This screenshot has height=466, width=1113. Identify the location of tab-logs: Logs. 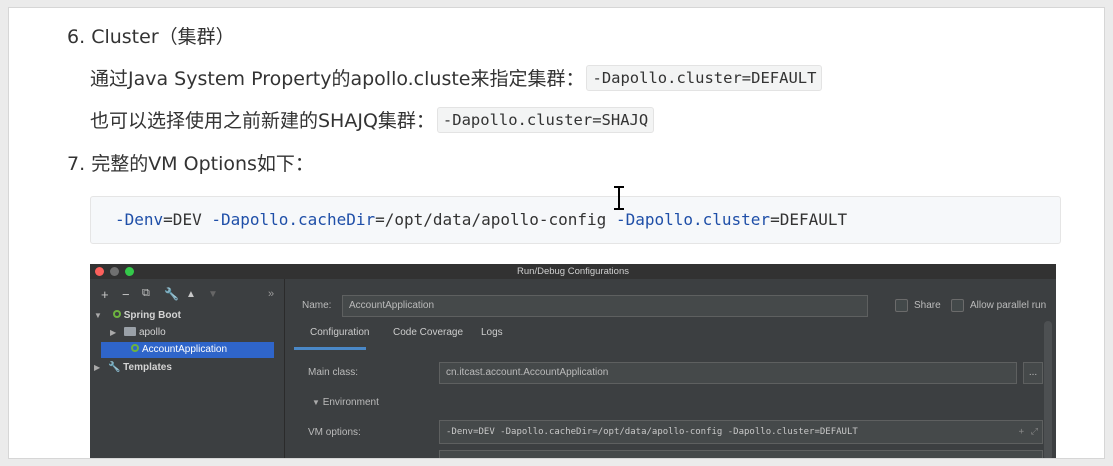
(492, 332).